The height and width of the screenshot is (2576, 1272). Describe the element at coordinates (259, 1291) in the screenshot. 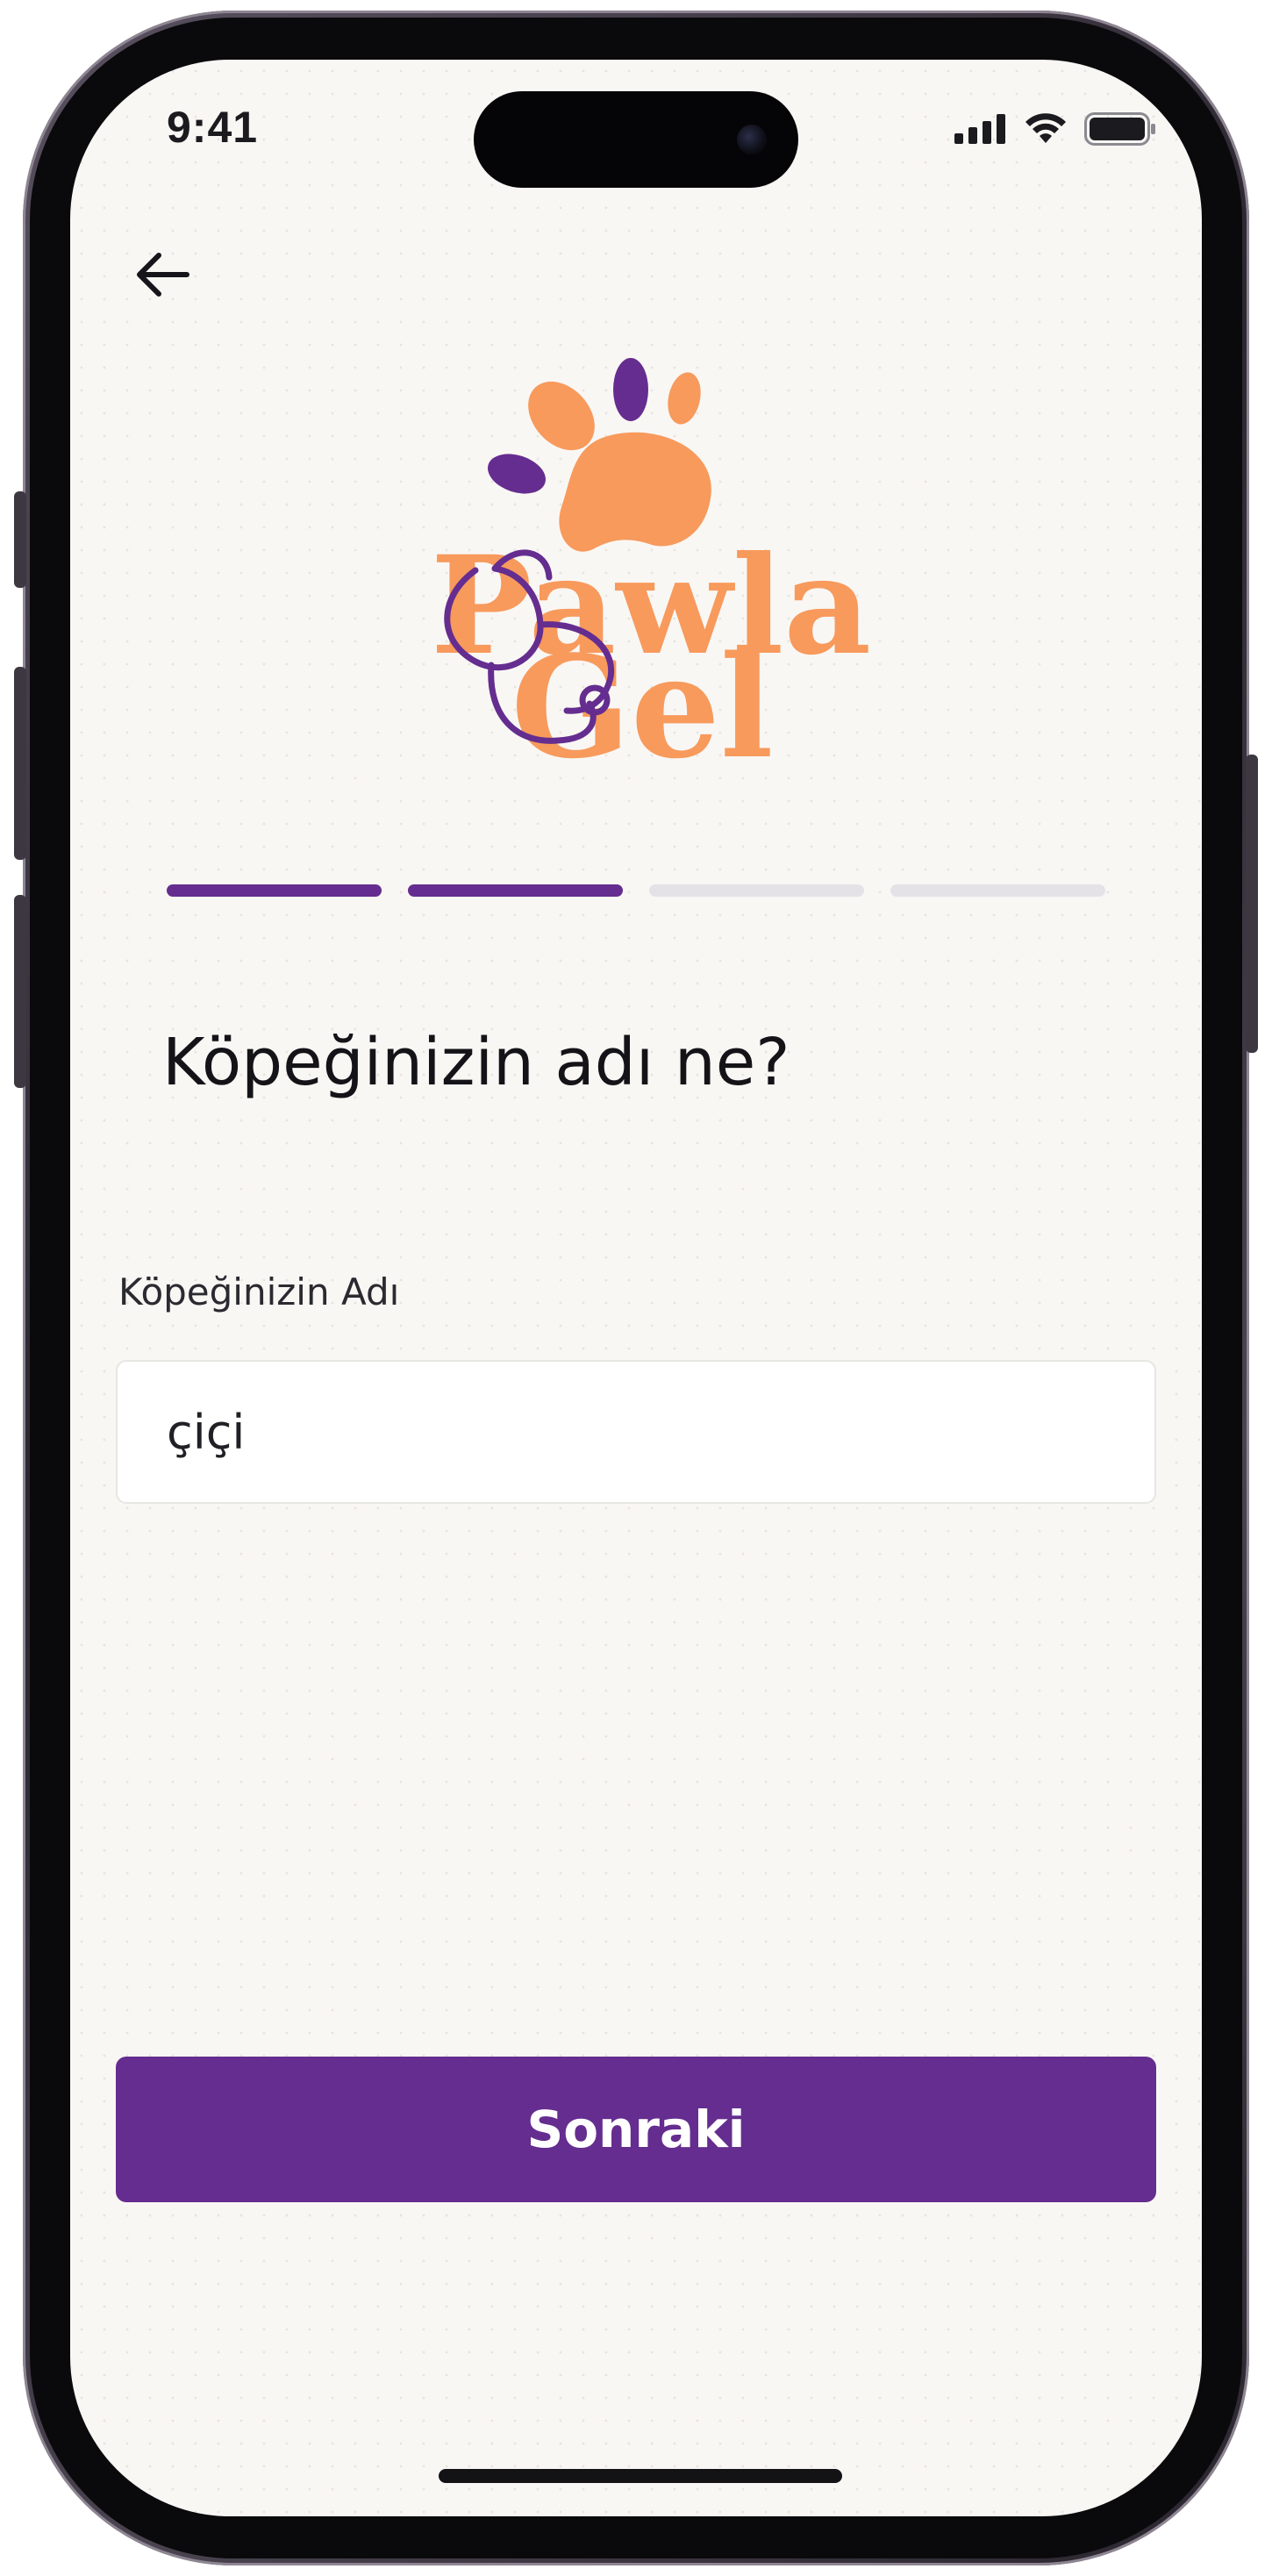

I see `dog-name-label: Köpeğinizin Adı` at that location.